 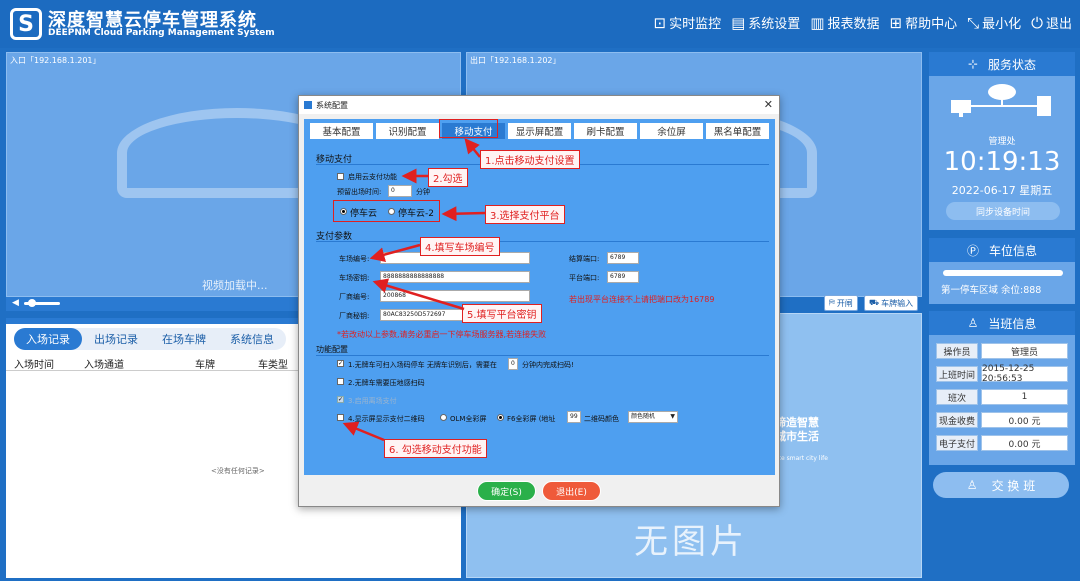 What do you see at coordinates (571, 491) in the screenshot?
I see `exit-button: 退出(E)` at bounding box center [571, 491].